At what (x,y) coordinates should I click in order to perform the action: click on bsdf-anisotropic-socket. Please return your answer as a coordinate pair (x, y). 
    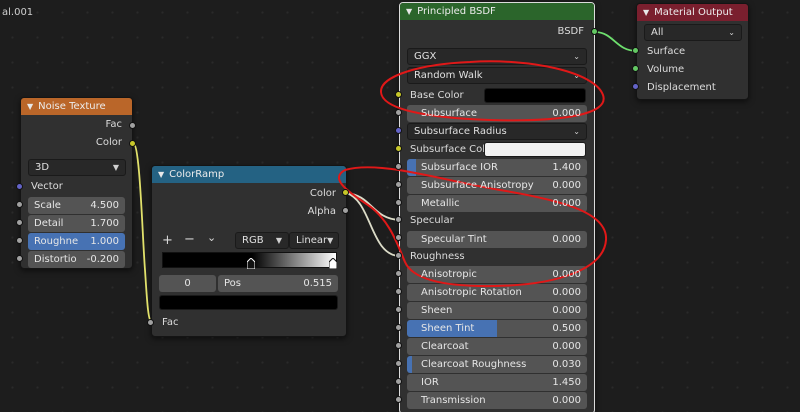
    Looking at the image, I should click on (398, 273).